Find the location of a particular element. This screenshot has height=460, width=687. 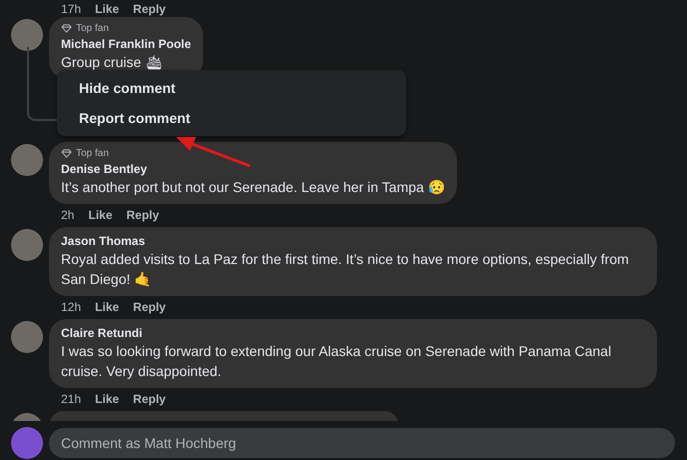

timestamp: 17h is located at coordinates (71, 9).